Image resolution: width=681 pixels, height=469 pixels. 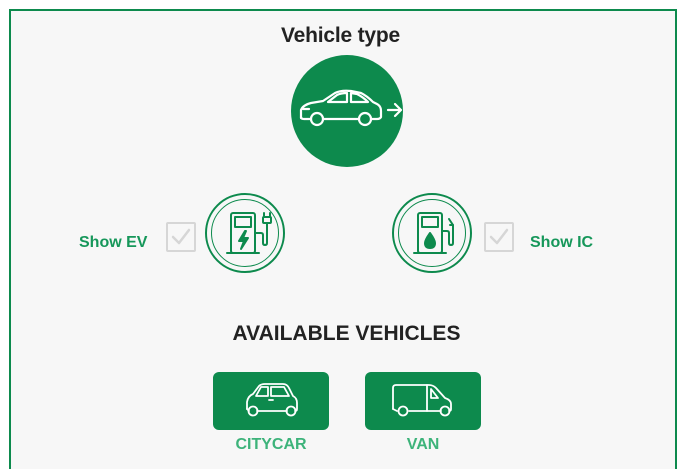 What do you see at coordinates (423, 444) in the screenshot?
I see `van-label: VAN` at bounding box center [423, 444].